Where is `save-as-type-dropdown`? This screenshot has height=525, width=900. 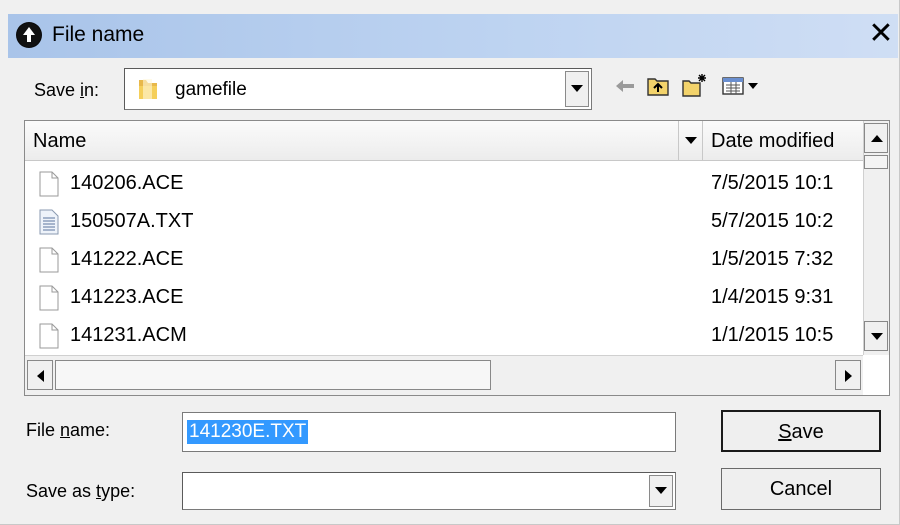
save-as-type-dropdown is located at coordinates (429, 491).